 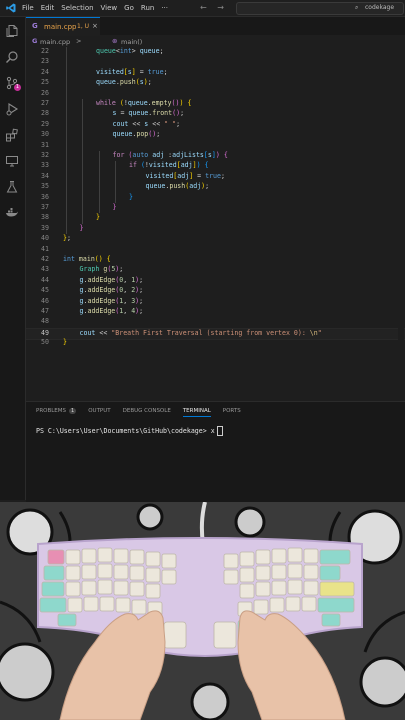 I want to click on problems-count-badge: 1, so click(x=73, y=411).